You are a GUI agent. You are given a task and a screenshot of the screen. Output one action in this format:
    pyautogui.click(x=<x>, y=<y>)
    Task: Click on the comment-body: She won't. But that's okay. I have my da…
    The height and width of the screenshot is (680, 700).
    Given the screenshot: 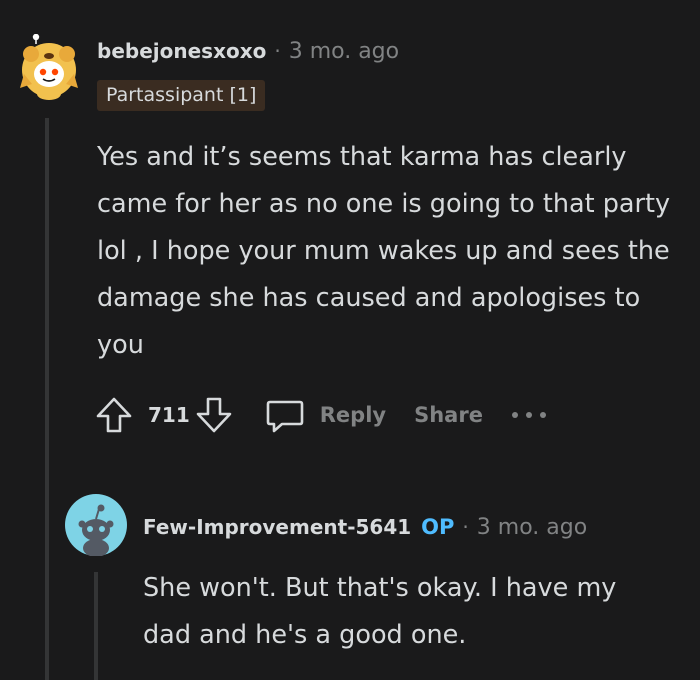 What is the action you would take?
    pyautogui.click(x=380, y=611)
    